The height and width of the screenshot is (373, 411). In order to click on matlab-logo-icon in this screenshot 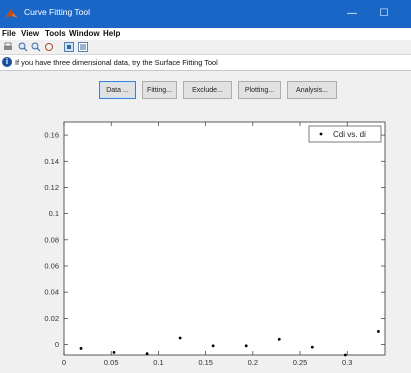, I will do `click(12, 13)`.